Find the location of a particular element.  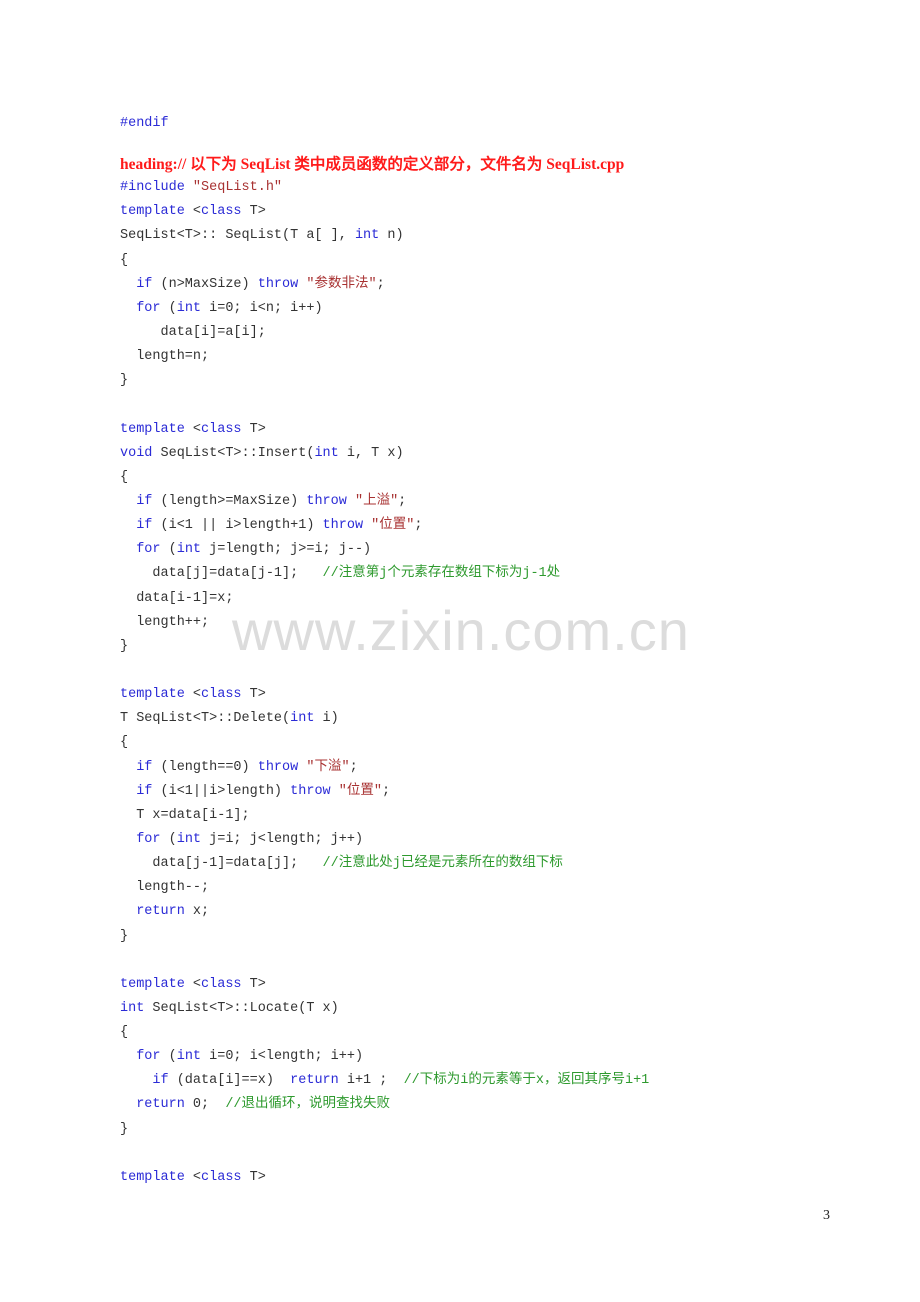

code-text: (i<1||i>length) is located at coordinates (221, 791).